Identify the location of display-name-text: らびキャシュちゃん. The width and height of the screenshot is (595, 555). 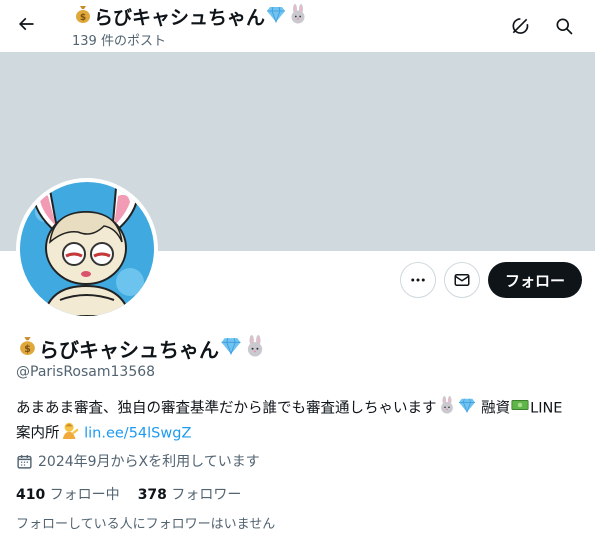
(129, 349).